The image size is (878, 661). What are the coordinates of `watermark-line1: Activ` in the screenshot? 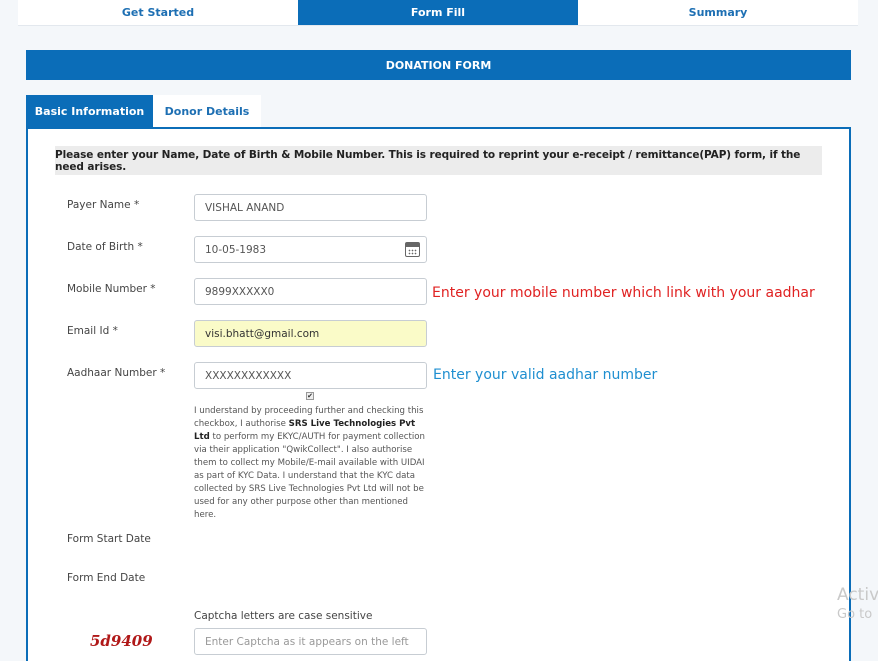 It's located at (857, 595).